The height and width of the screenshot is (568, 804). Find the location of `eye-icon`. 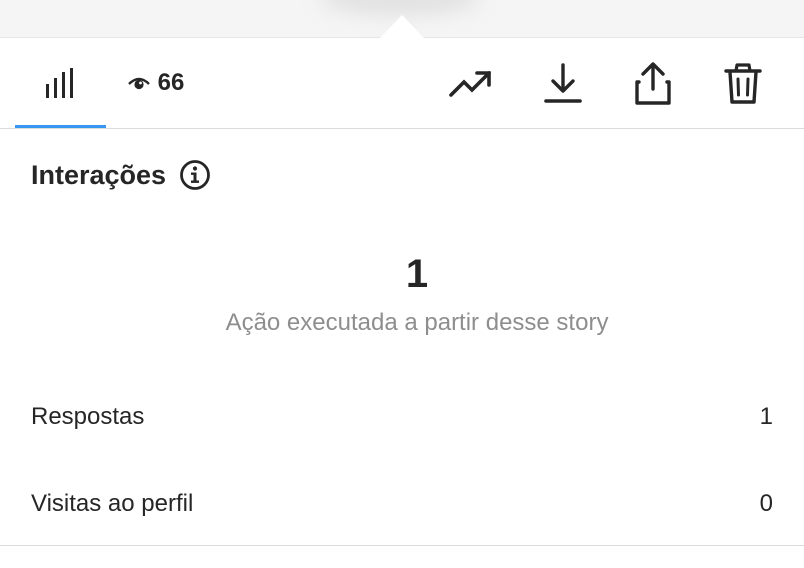

eye-icon is located at coordinates (138, 83).